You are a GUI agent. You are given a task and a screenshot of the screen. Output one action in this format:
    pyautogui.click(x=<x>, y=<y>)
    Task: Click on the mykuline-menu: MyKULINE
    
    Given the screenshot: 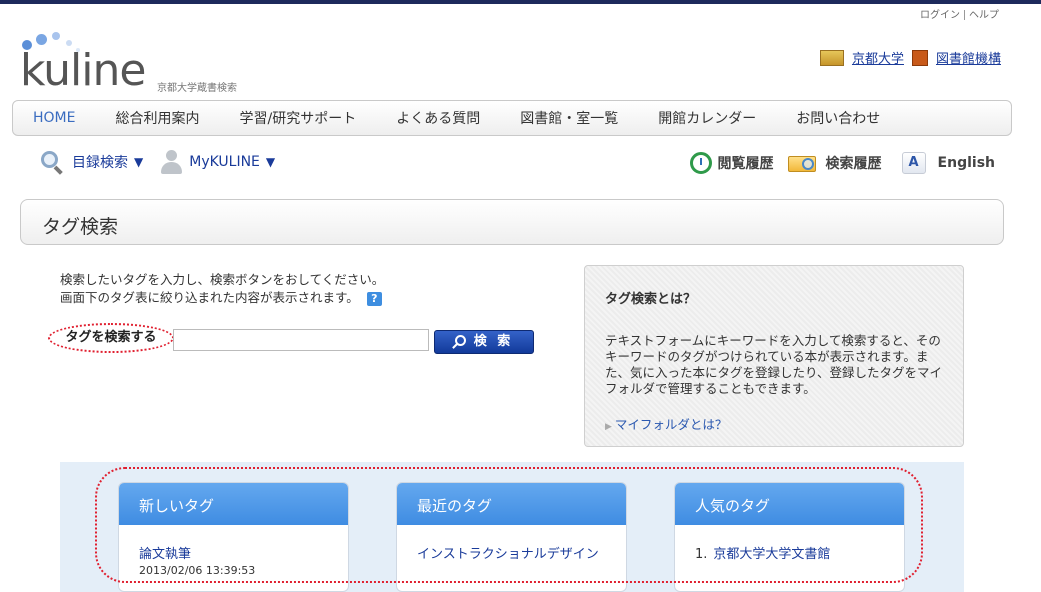 What is the action you would take?
    pyautogui.click(x=224, y=162)
    